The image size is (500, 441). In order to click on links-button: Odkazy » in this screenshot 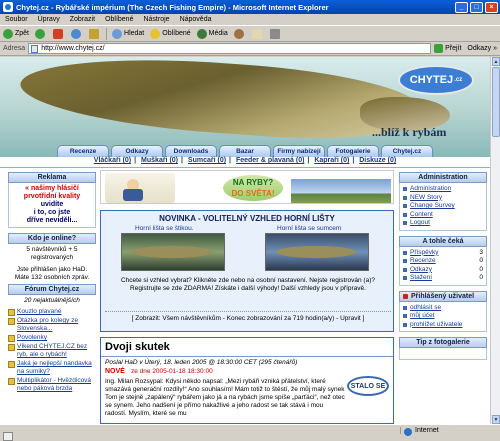, I will do `click(482, 48)`.